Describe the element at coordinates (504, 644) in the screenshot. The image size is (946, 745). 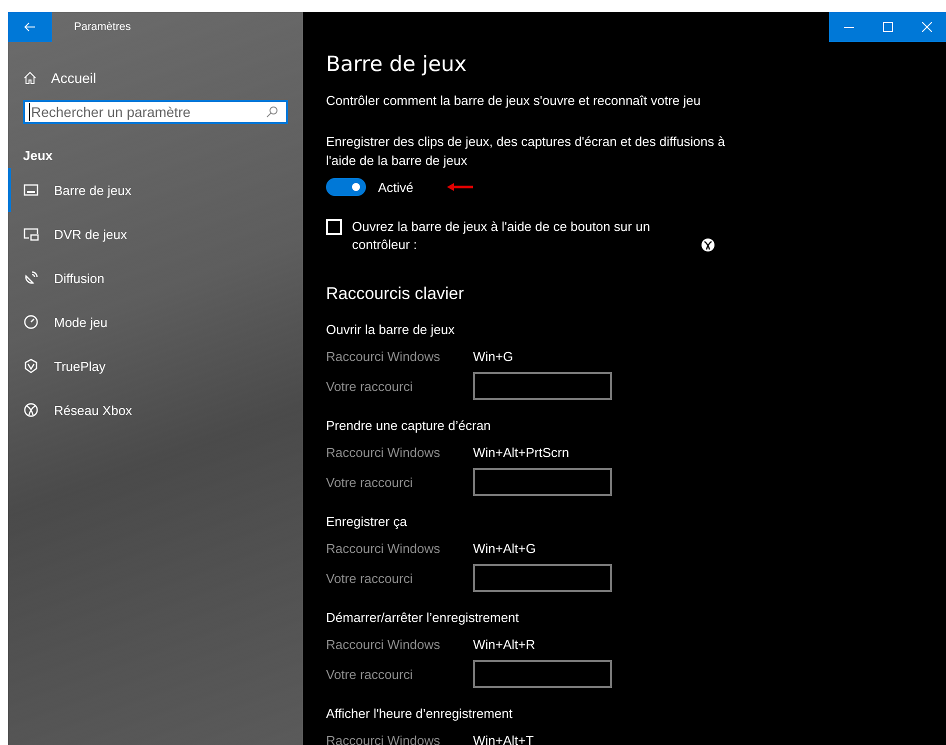
I see `shortcut-keys: Win+Alt+R` at that location.